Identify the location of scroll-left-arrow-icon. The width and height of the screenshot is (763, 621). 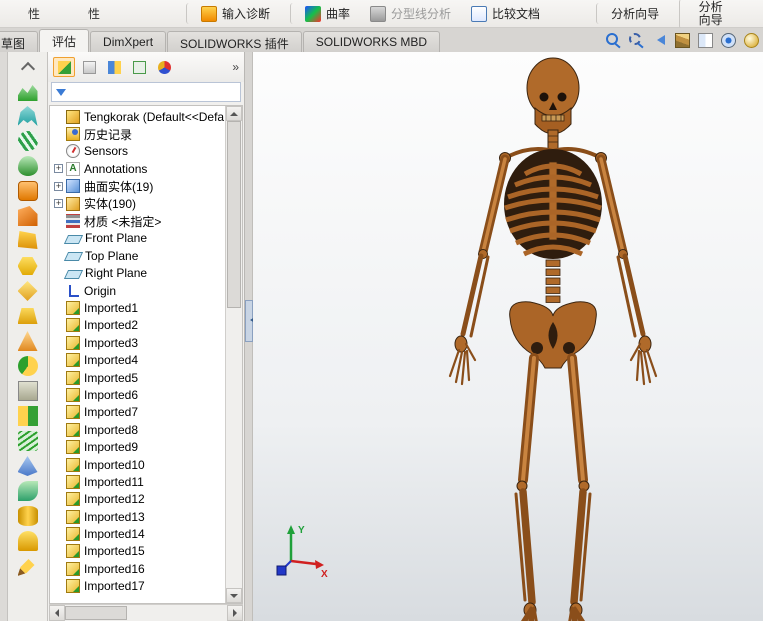
(57, 613).